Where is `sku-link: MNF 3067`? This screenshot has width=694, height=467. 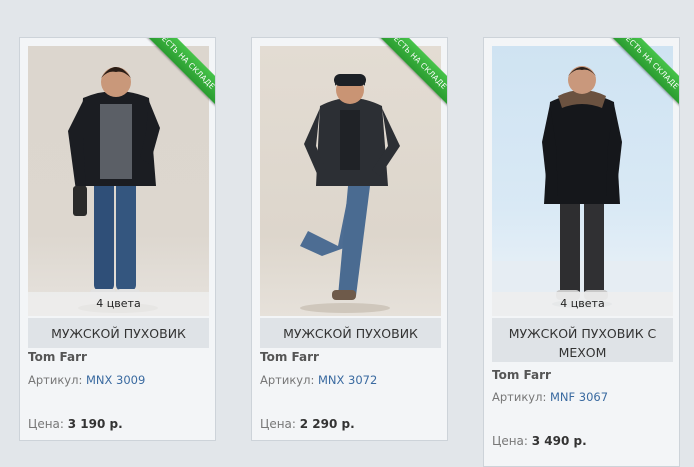 sku-link: MNF 3067 is located at coordinates (579, 397).